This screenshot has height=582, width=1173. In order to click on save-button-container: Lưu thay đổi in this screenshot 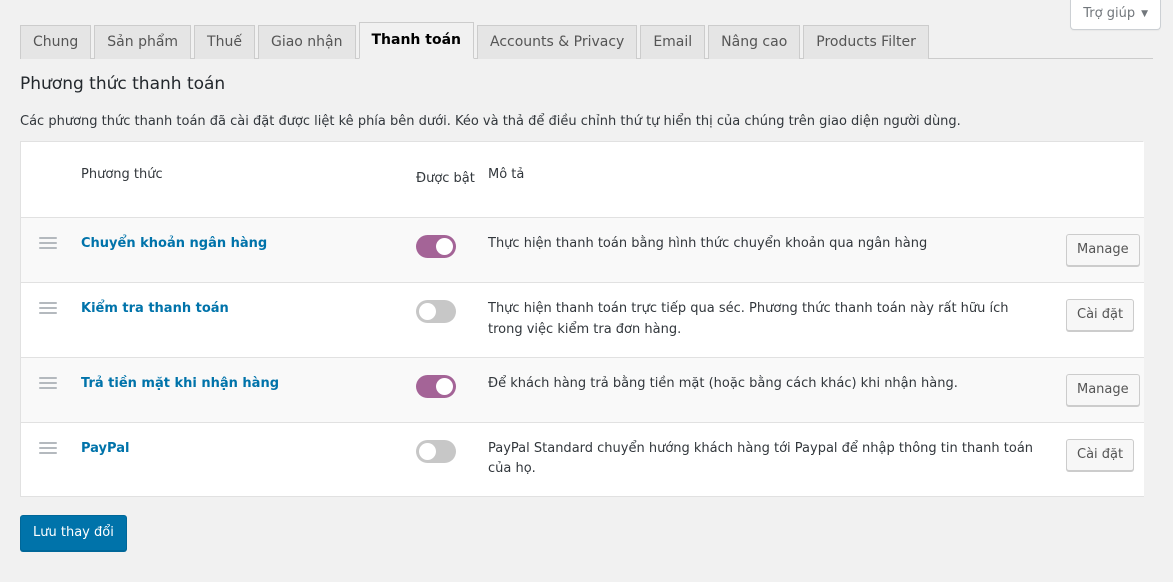, I will do `click(73, 533)`.